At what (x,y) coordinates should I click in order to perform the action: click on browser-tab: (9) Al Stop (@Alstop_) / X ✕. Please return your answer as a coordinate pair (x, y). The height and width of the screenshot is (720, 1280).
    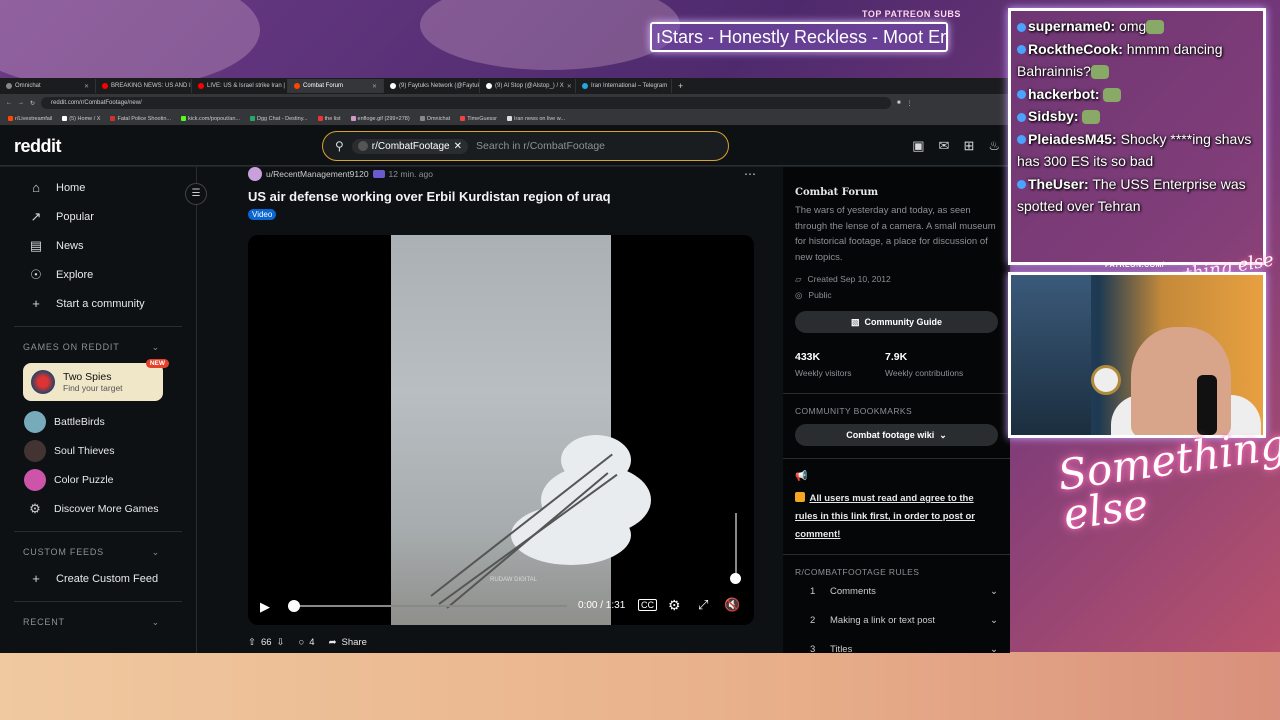
    Looking at the image, I should click on (528, 86).